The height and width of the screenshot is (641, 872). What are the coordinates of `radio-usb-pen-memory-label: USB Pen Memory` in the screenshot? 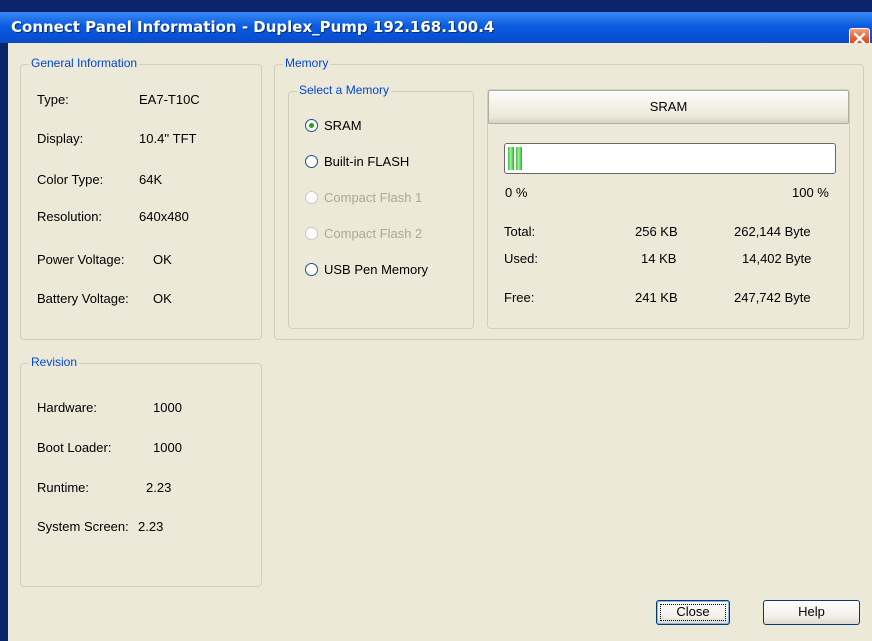 It's located at (376, 269).